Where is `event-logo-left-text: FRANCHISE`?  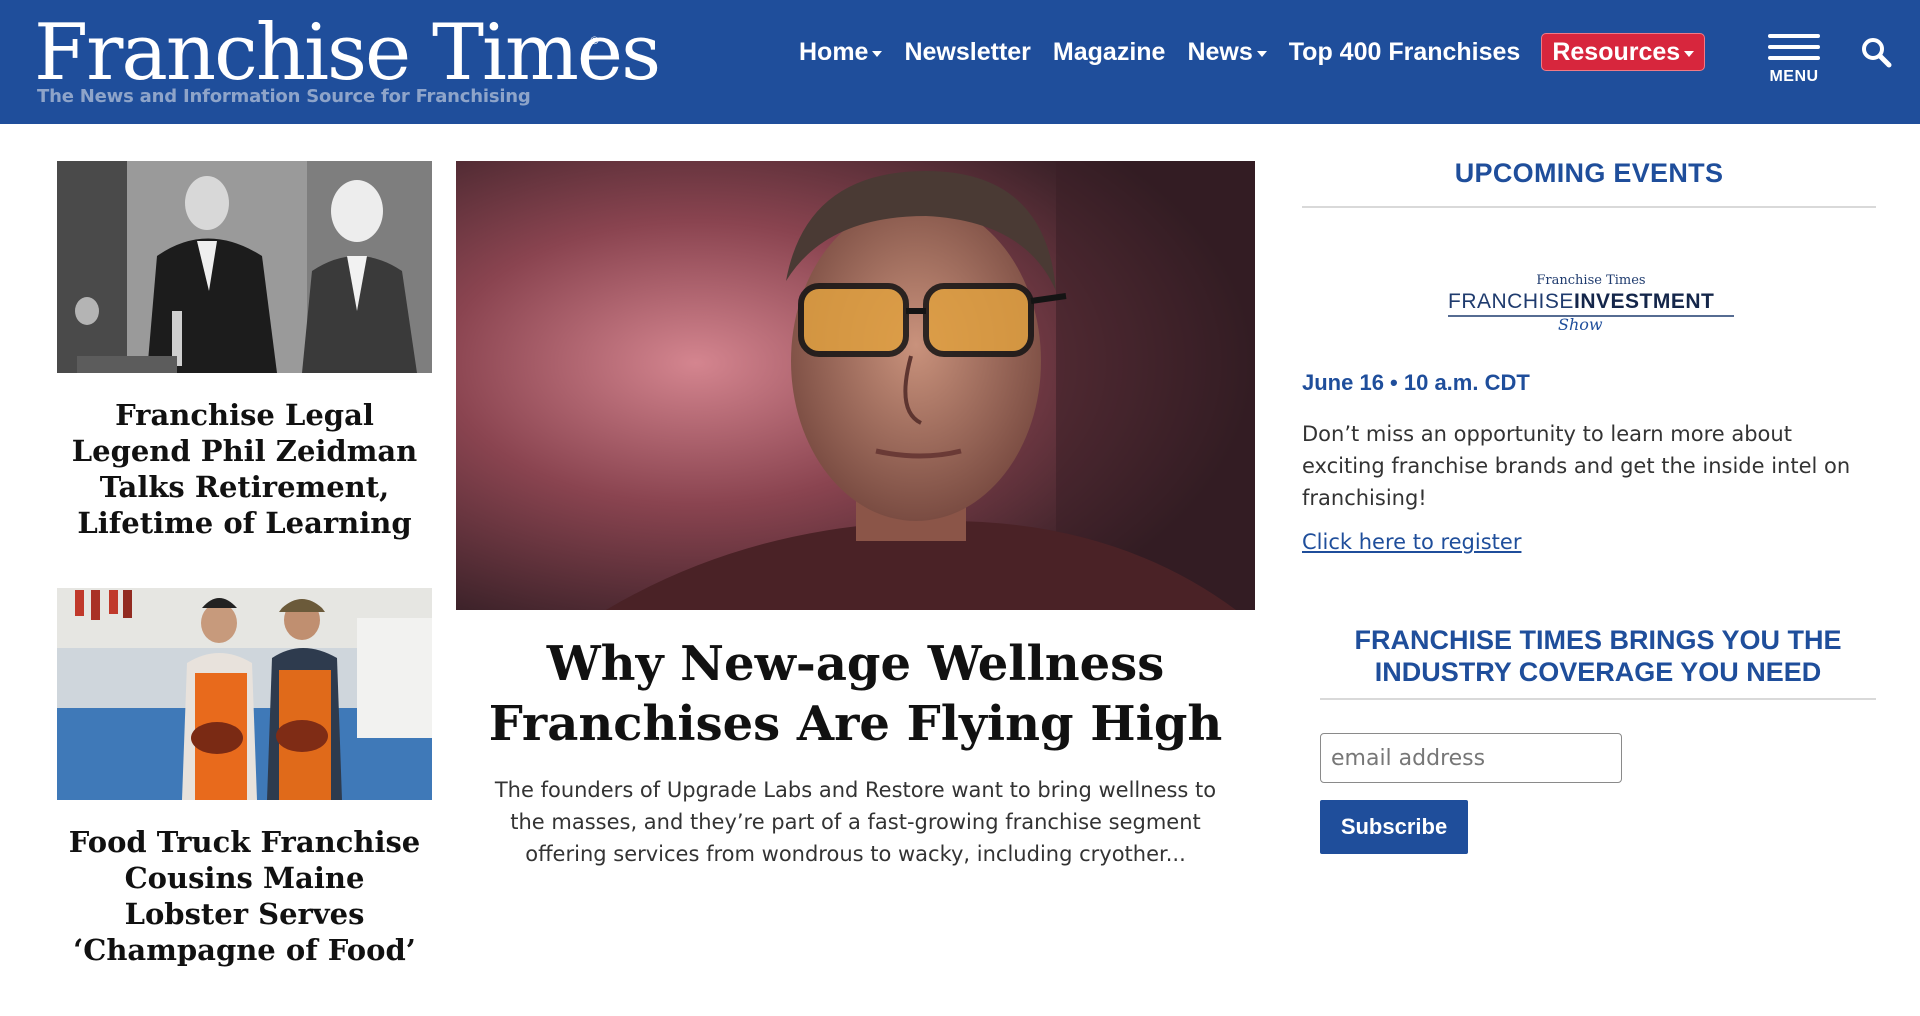
event-logo-left-text: FRANCHISE is located at coordinates (1511, 301).